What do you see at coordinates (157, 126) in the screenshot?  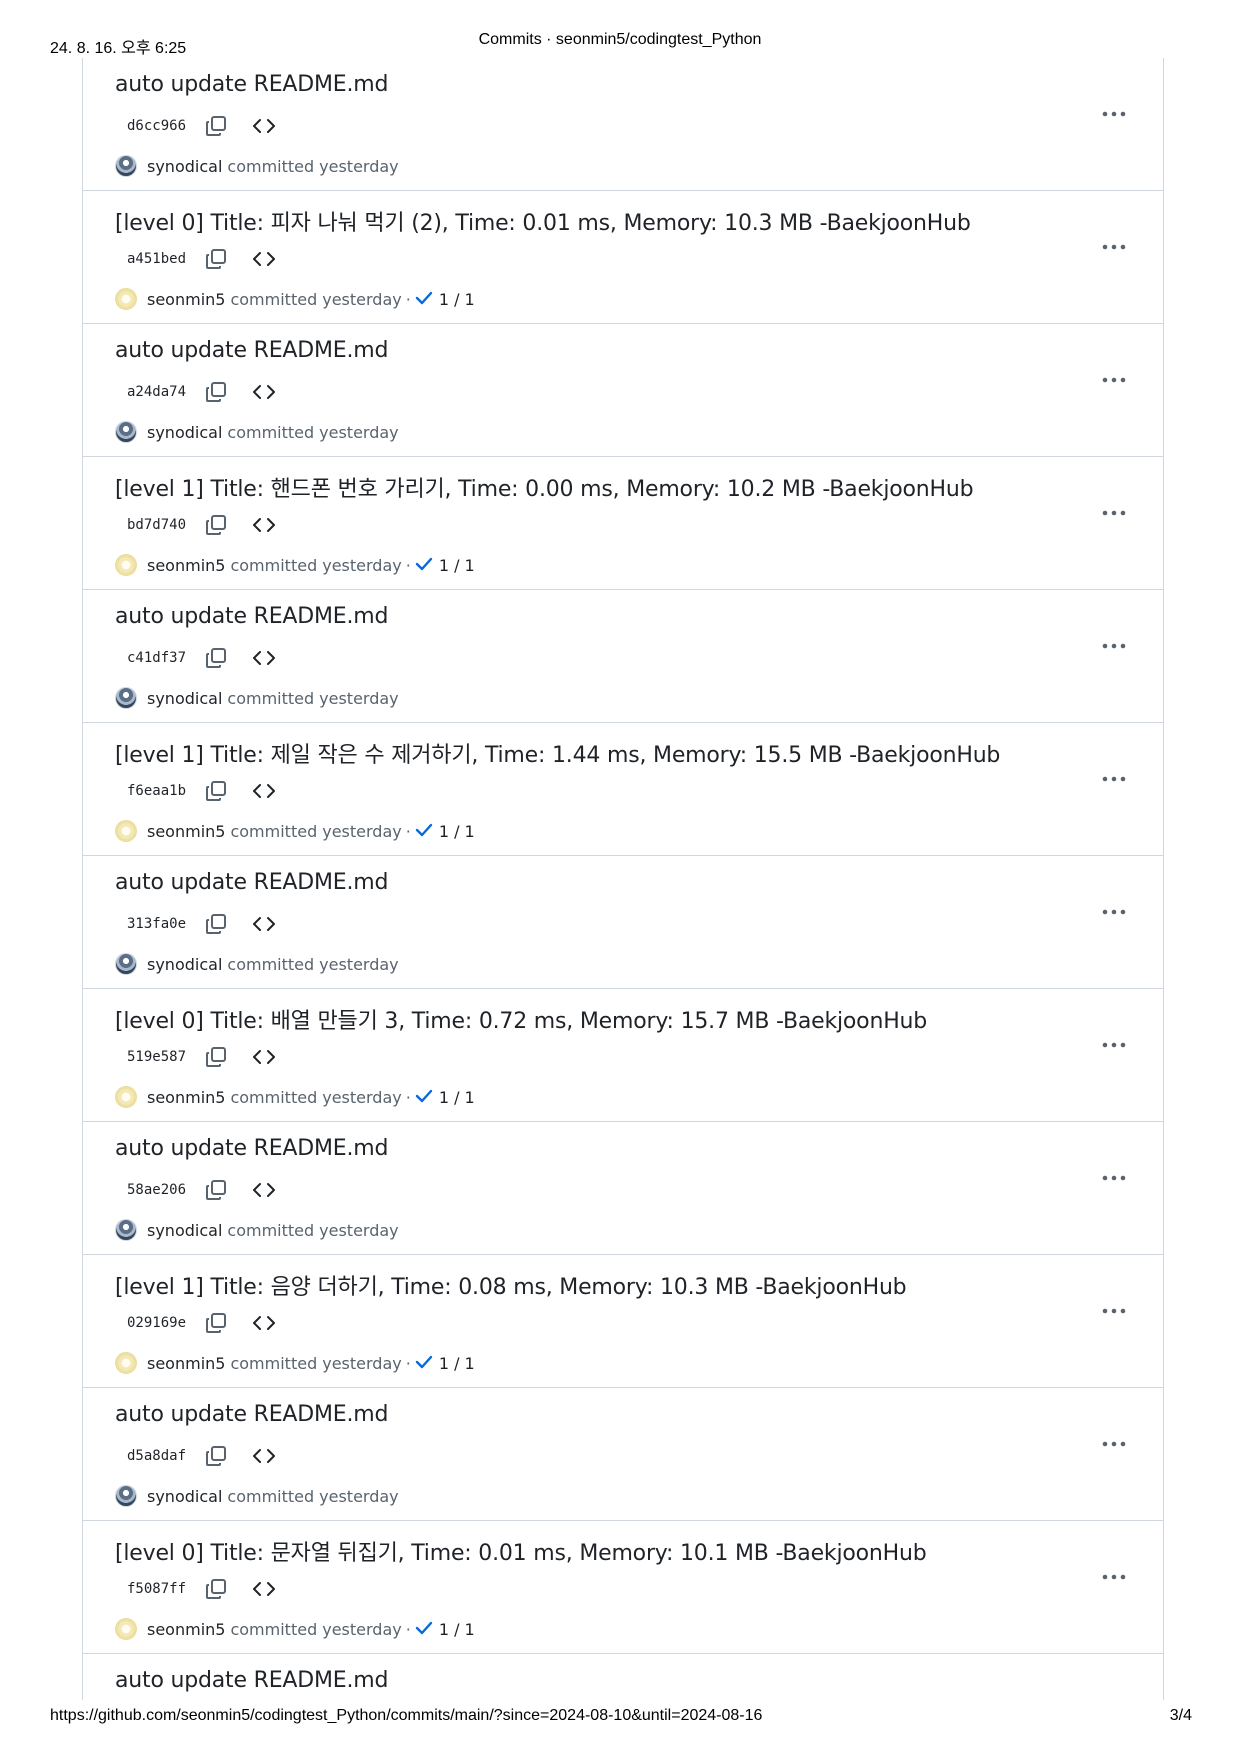 I see `commit-sha: d6cc966` at bounding box center [157, 126].